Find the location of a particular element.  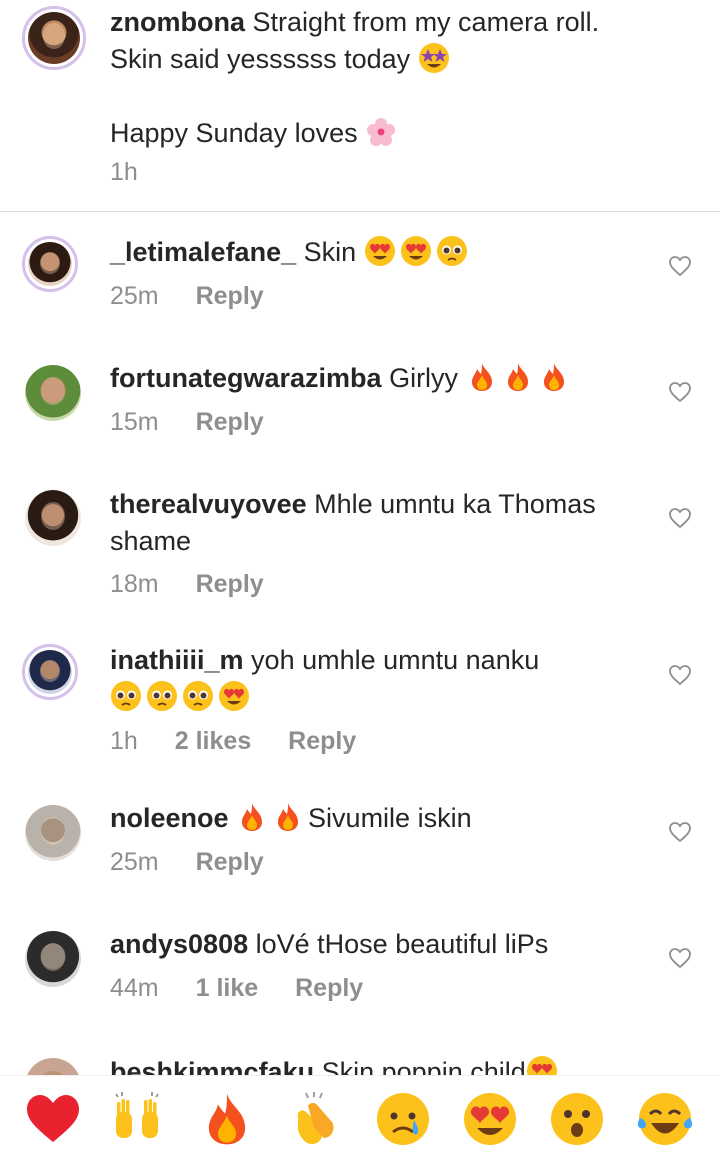

likes-count: 1 like is located at coordinates (227, 988).